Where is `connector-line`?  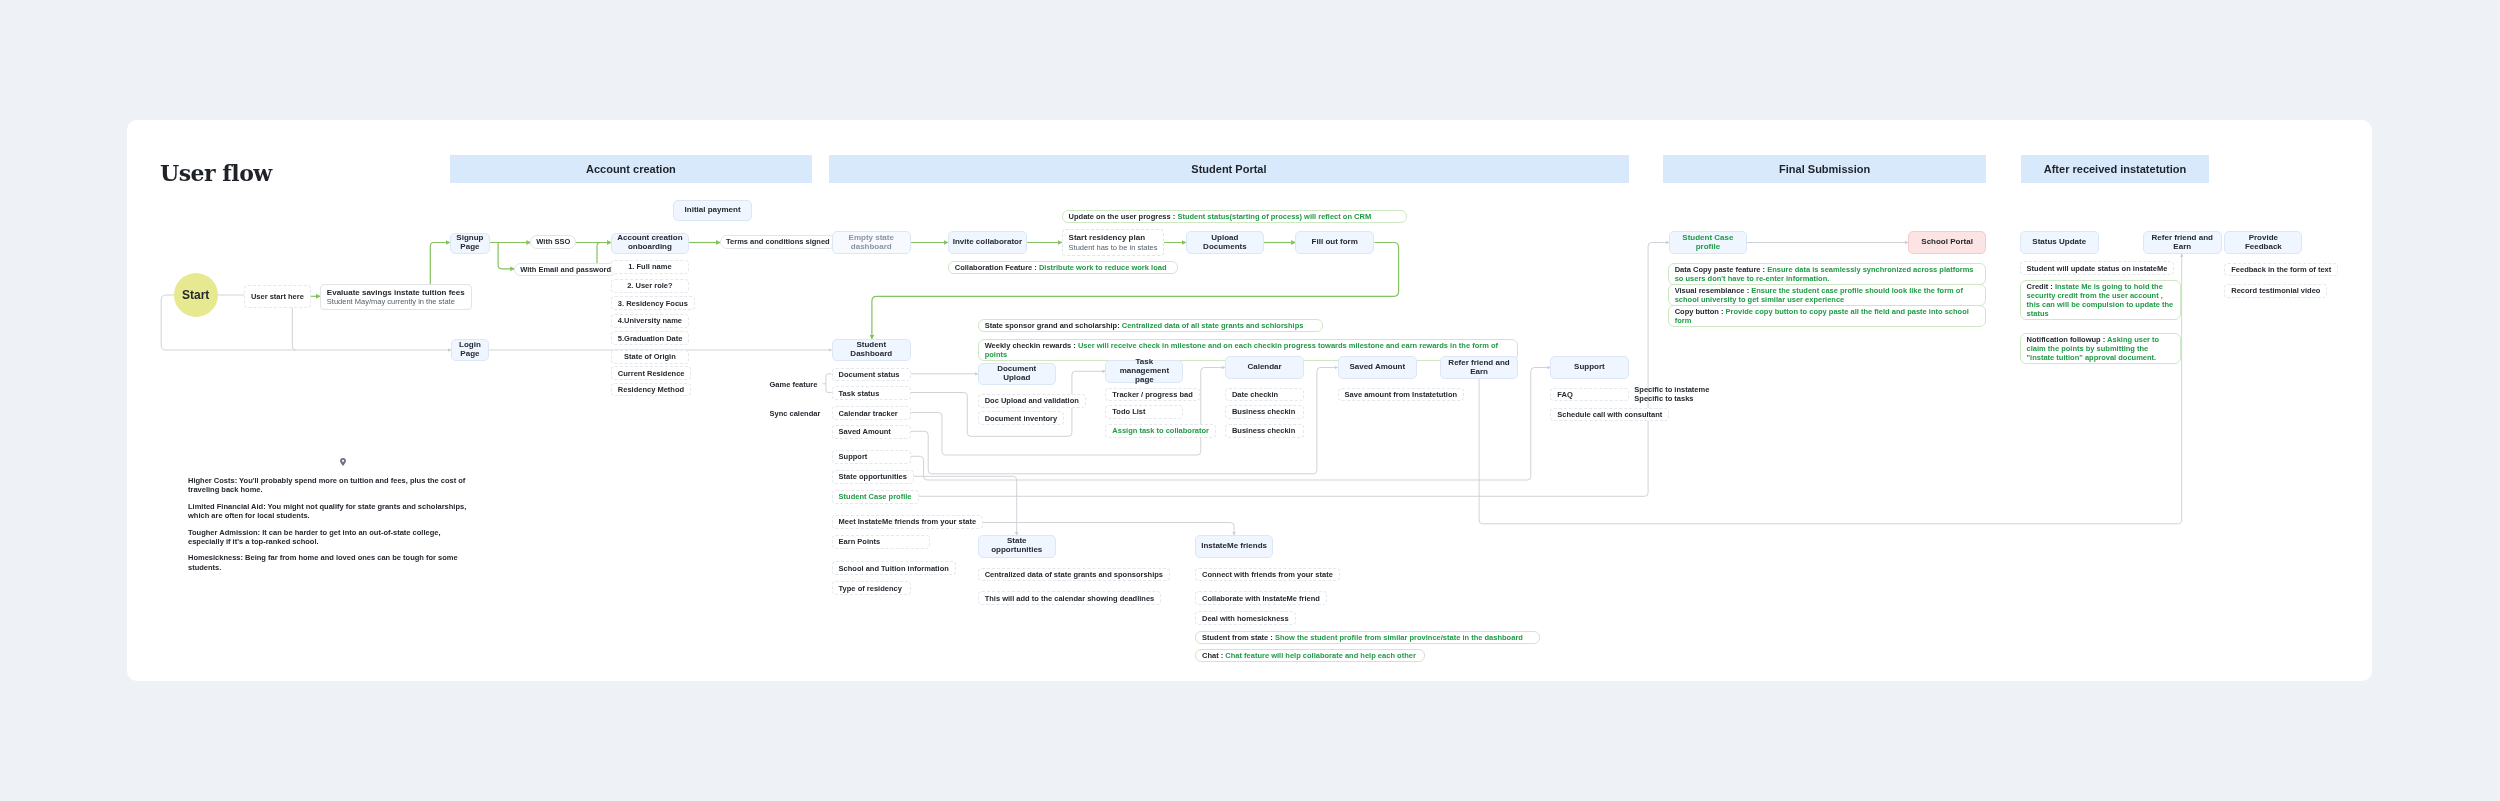 connector-line is located at coordinates (704, 242).